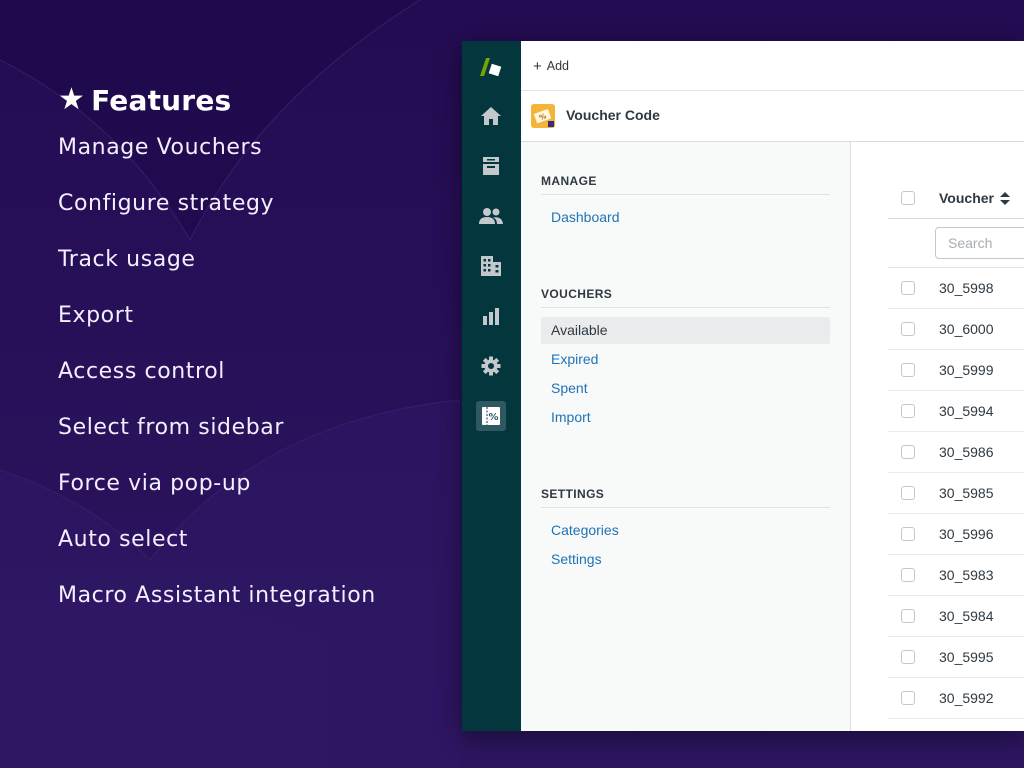  What do you see at coordinates (491, 116) in the screenshot?
I see `home-icon` at bounding box center [491, 116].